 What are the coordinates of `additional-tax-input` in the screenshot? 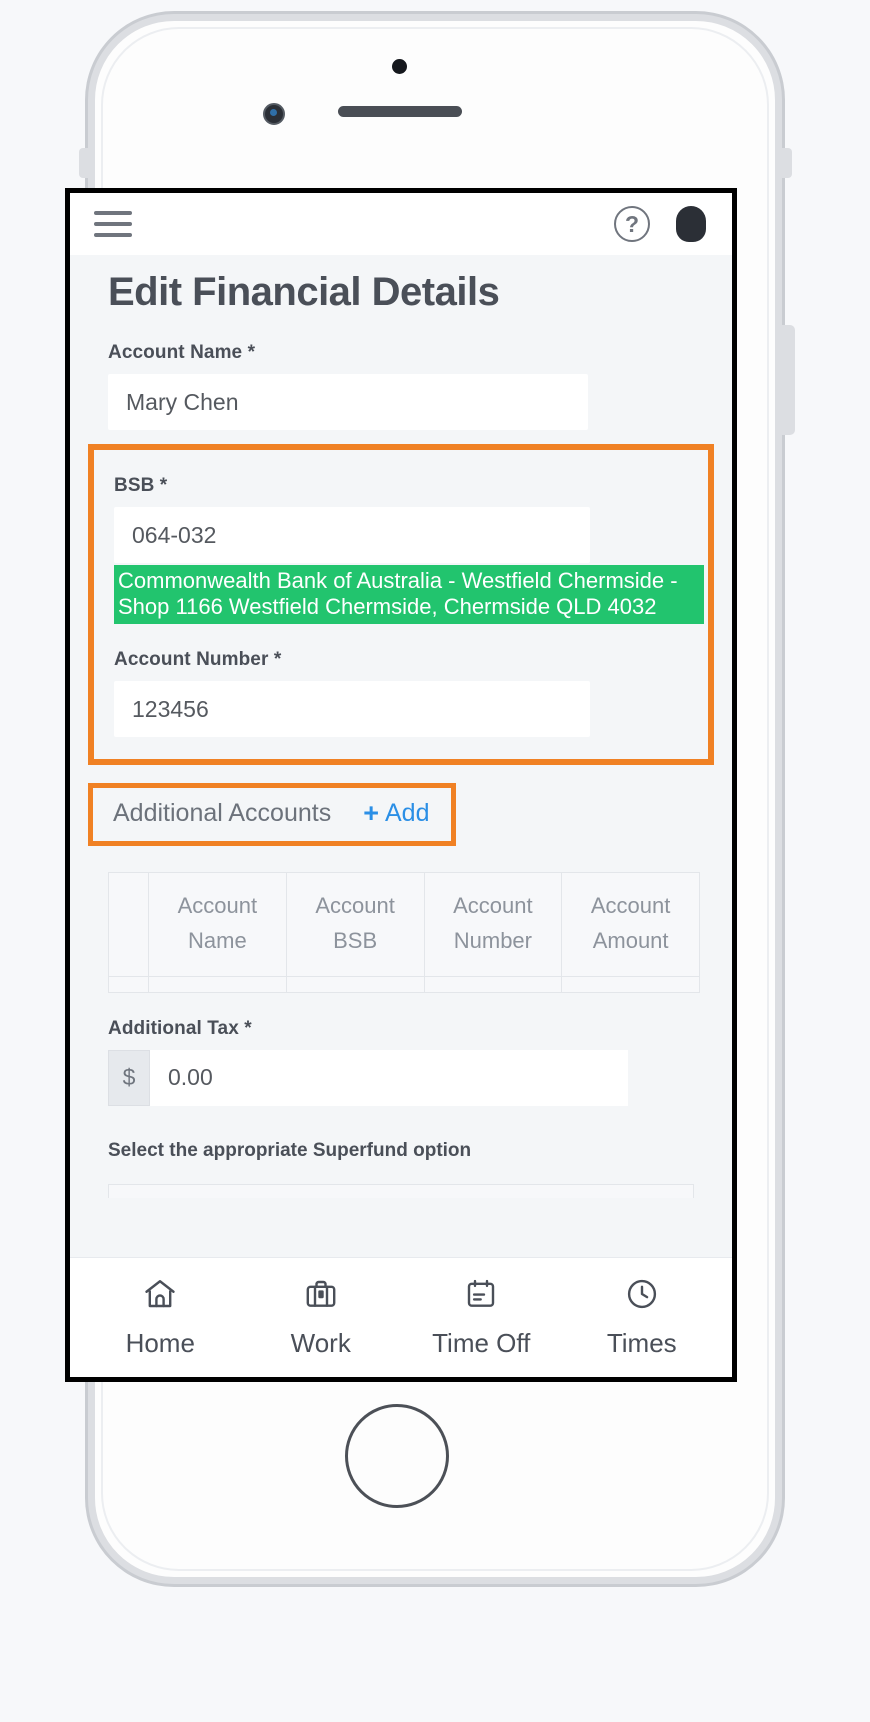 It's located at (389, 1077).